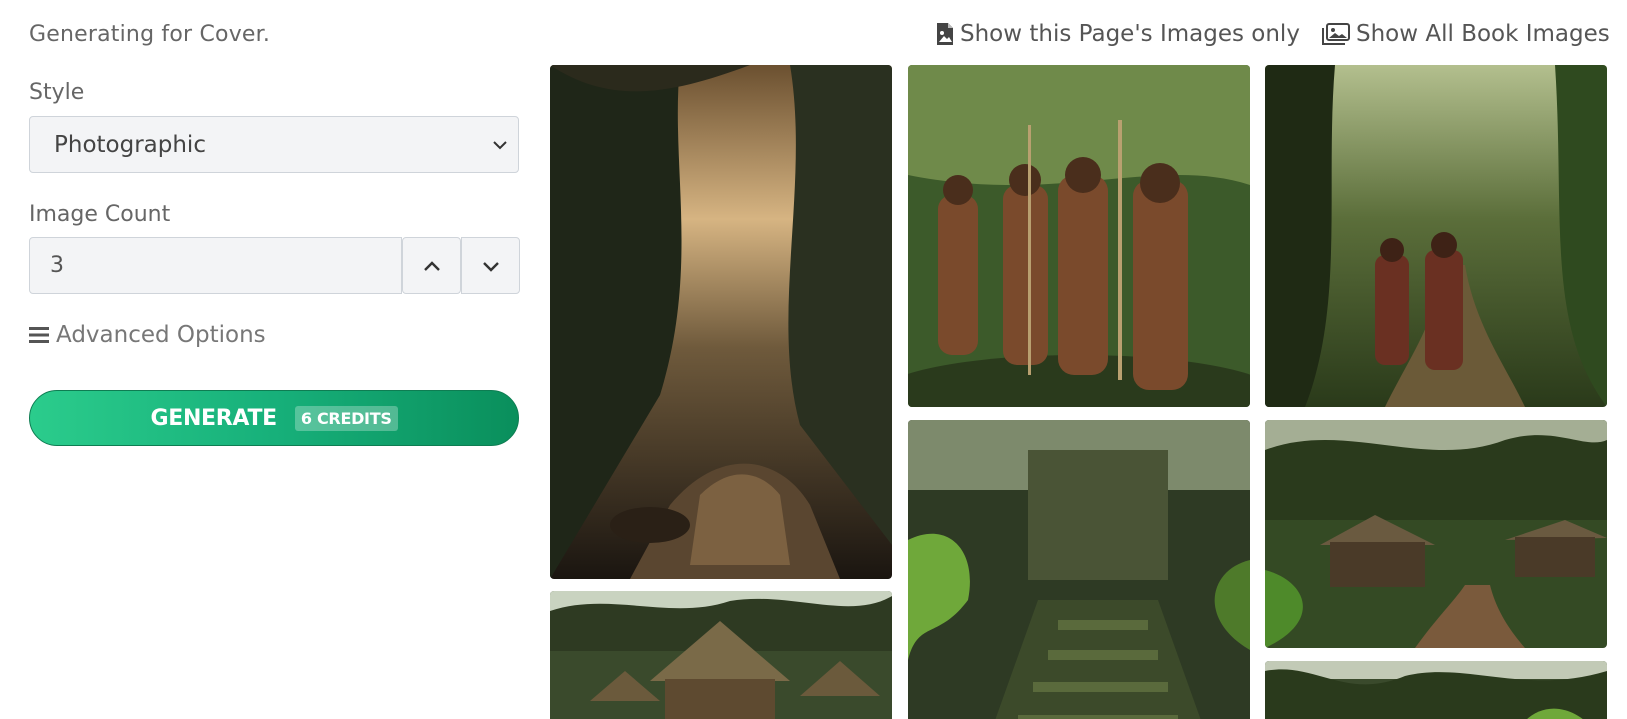  Describe the element at coordinates (1130, 34) in the screenshot. I see `show-page-images-label: Show this Page's Images only` at that location.